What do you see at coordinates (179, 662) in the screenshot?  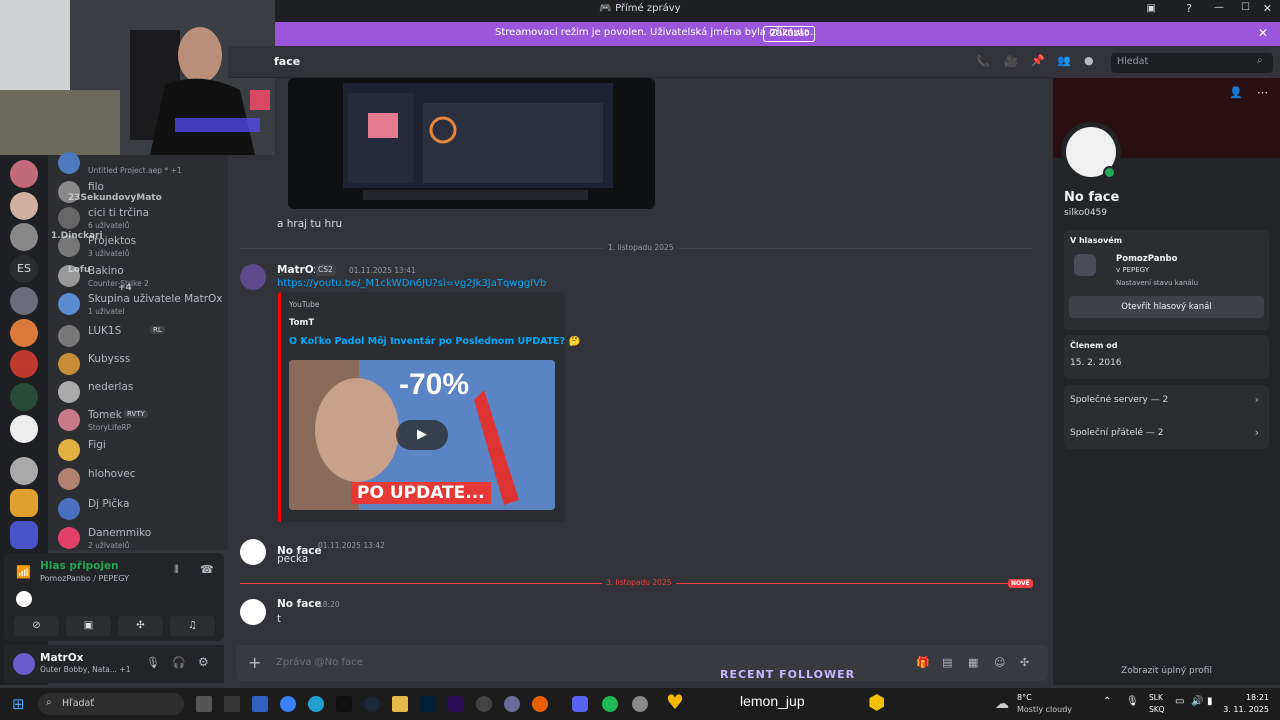 I see `headphones-icon: 🎧` at bounding box center [179, 662].